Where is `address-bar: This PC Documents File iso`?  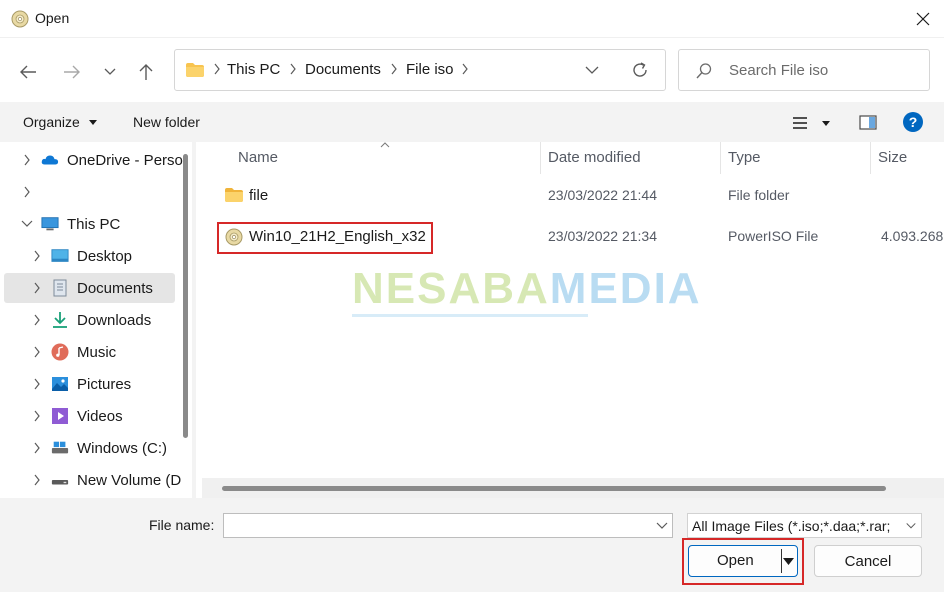 address-bar: This PC Documents File iso is located at coordinates (420, 70).